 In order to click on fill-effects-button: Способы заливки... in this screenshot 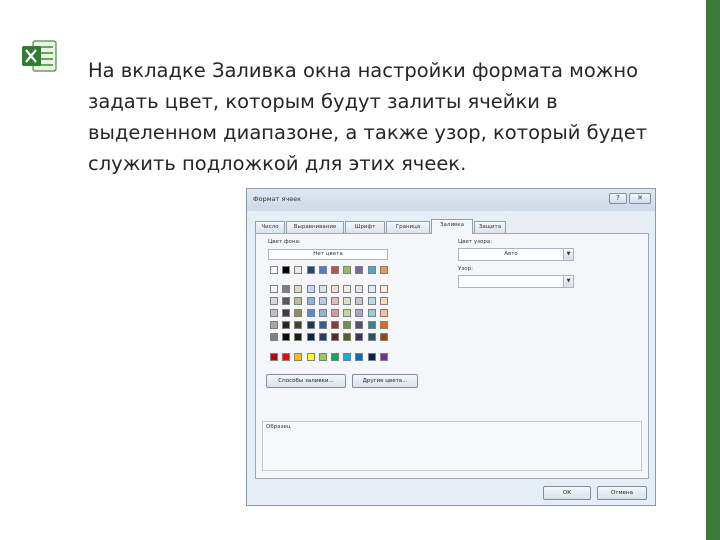, I will do `click(306, 381)`.